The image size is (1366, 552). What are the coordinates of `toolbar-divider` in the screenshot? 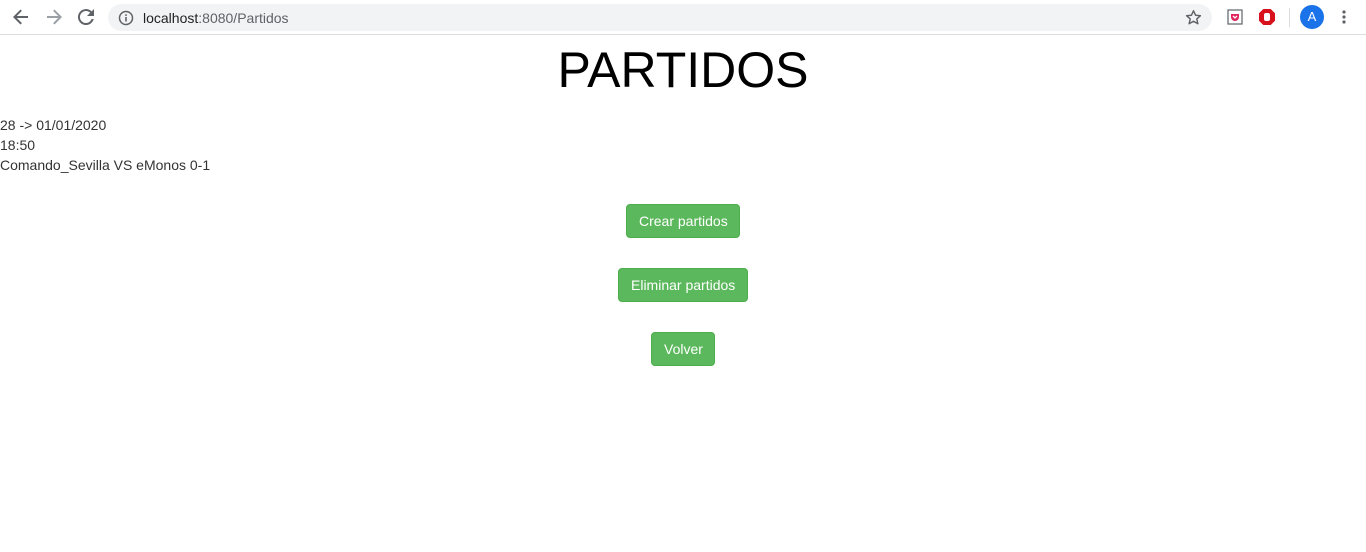 It's located at (1289, 17).